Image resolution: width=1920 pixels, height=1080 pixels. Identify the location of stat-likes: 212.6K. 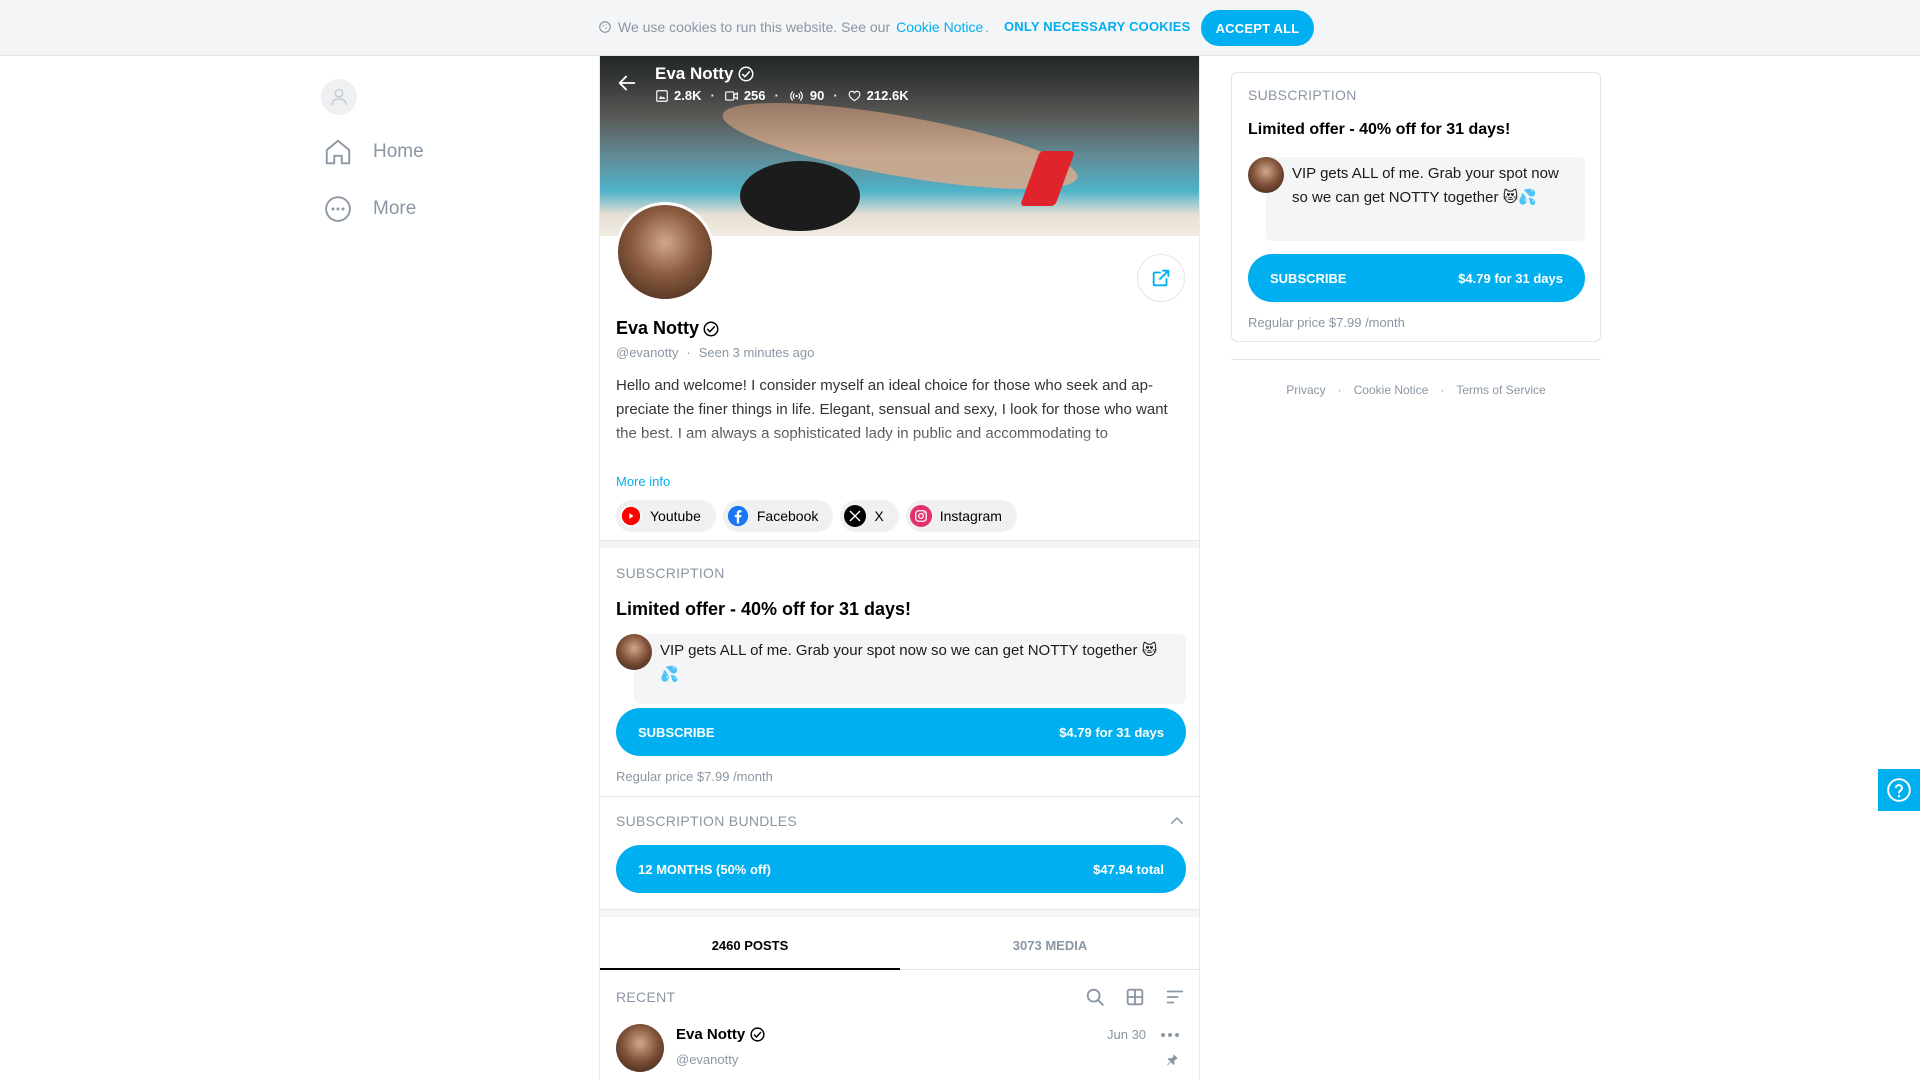
(878, 95).